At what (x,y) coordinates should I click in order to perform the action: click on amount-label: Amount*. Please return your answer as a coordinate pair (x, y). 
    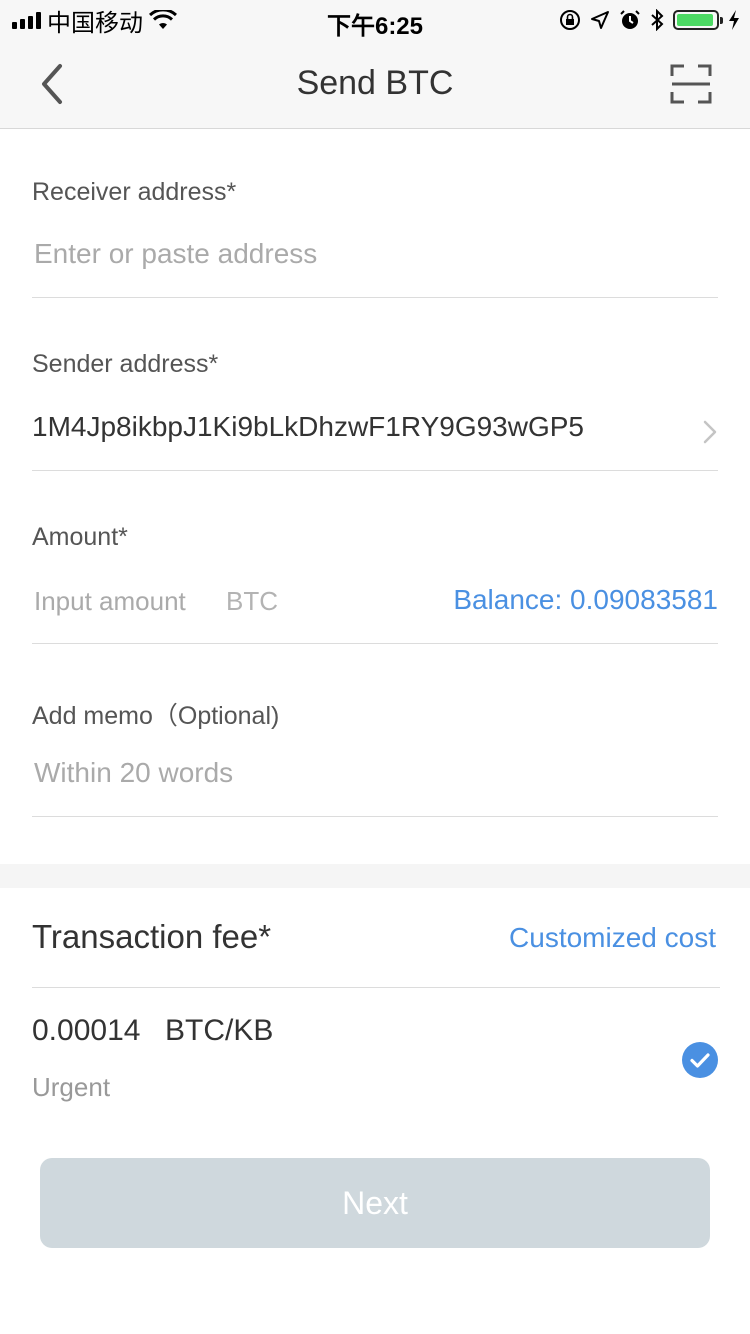
    Looking at the image, I should click on (80, 537).